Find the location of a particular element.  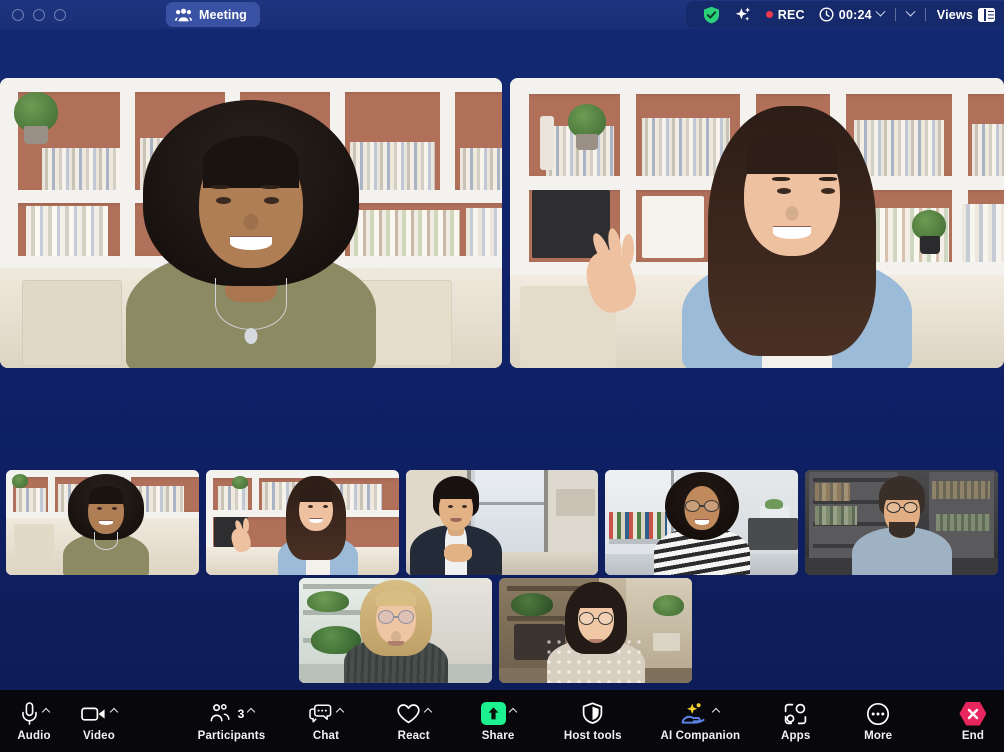

minimize-window-button is located at coordinates (39, 14).